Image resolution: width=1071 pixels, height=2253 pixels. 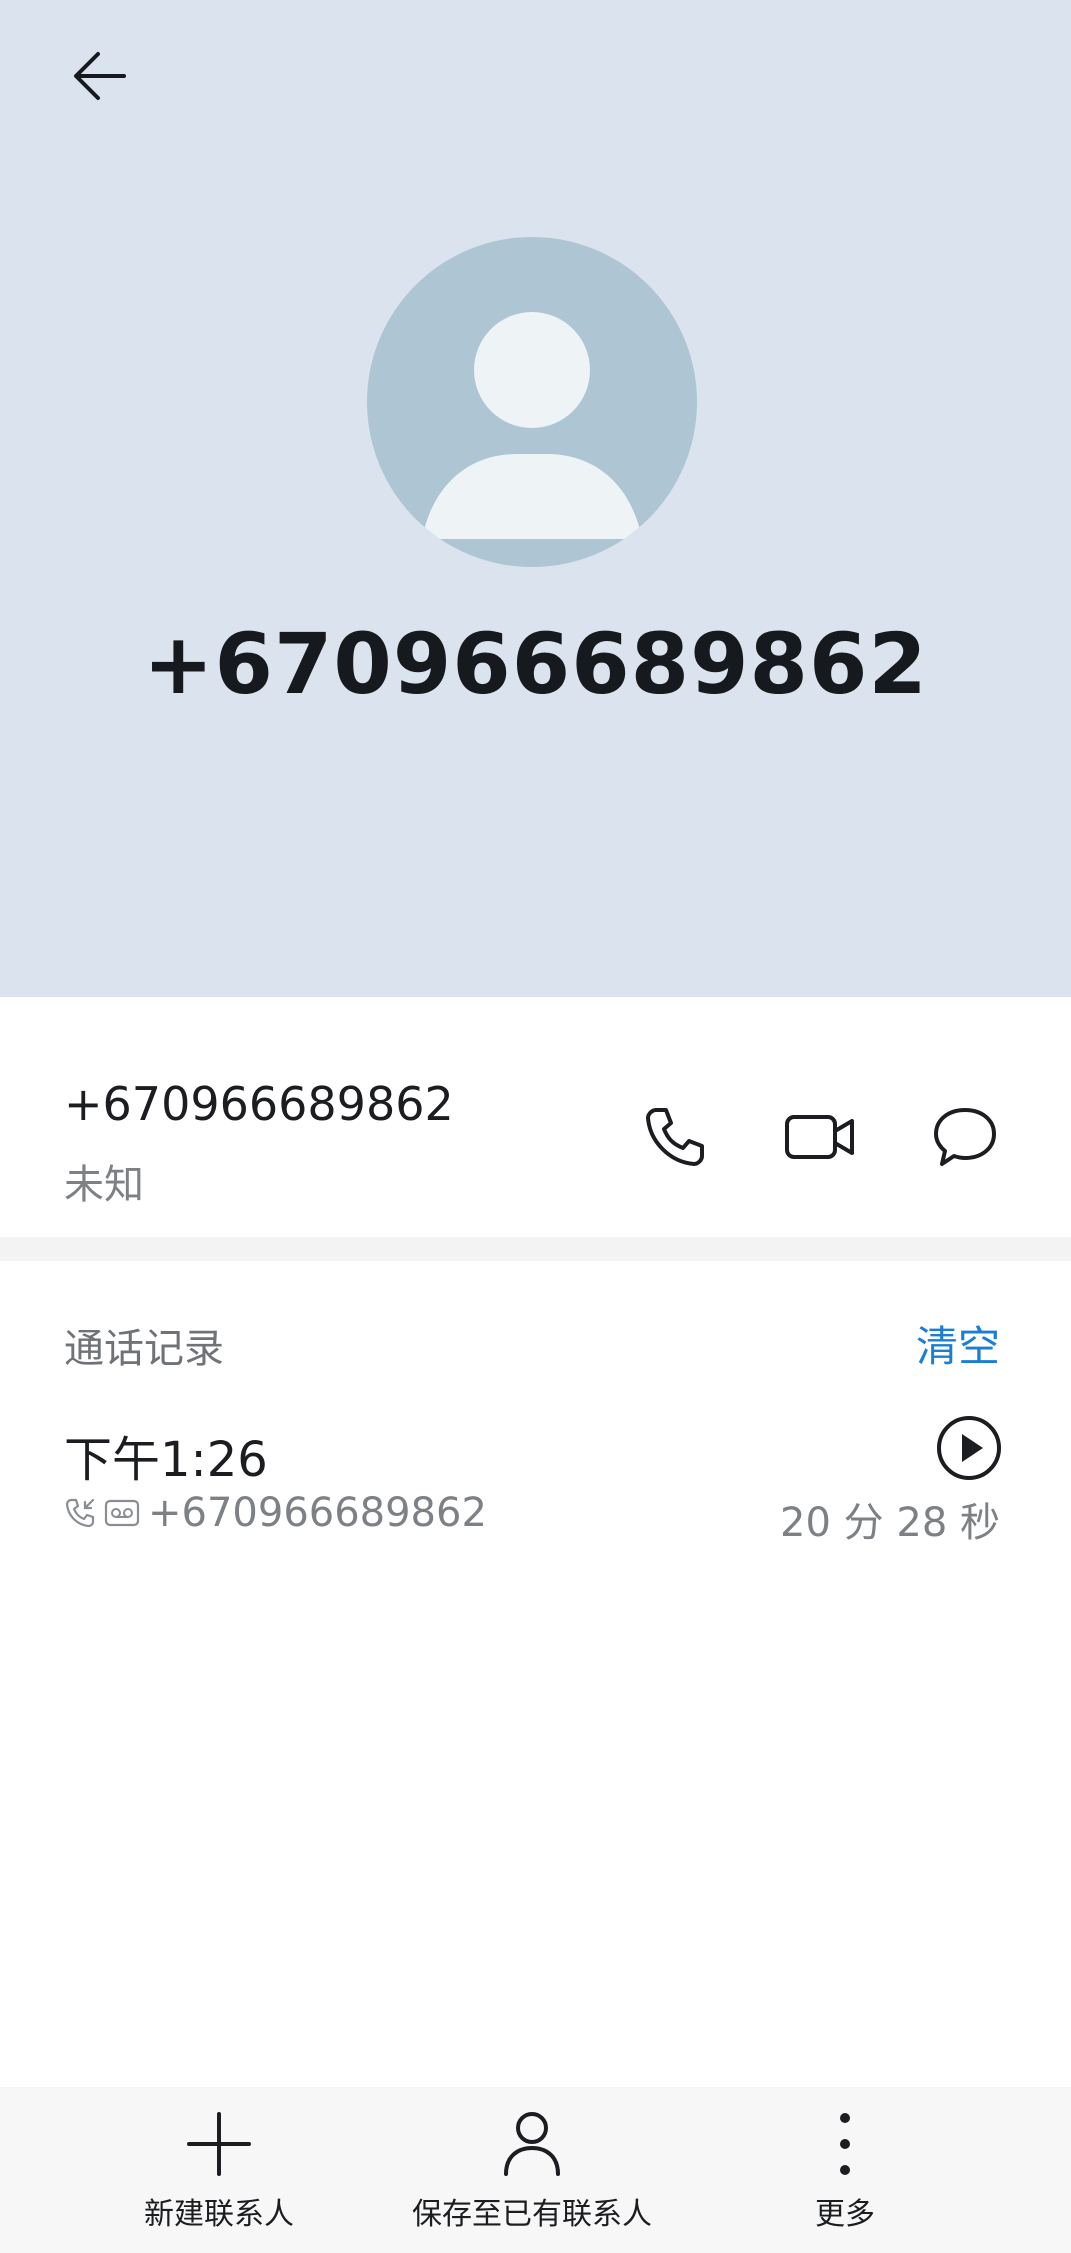 I want to click on phone-icon, so click(x=675, y=1137).